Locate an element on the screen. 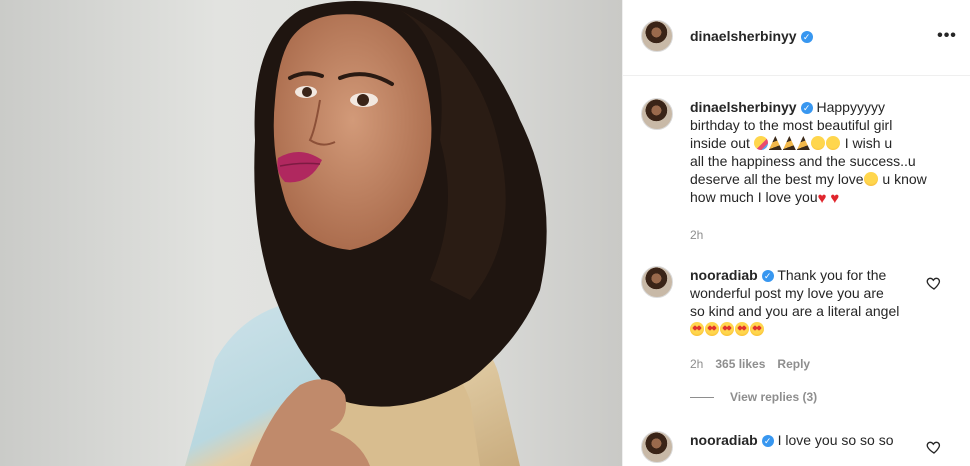  caption-line: u know is located at coordinates (904, 179).